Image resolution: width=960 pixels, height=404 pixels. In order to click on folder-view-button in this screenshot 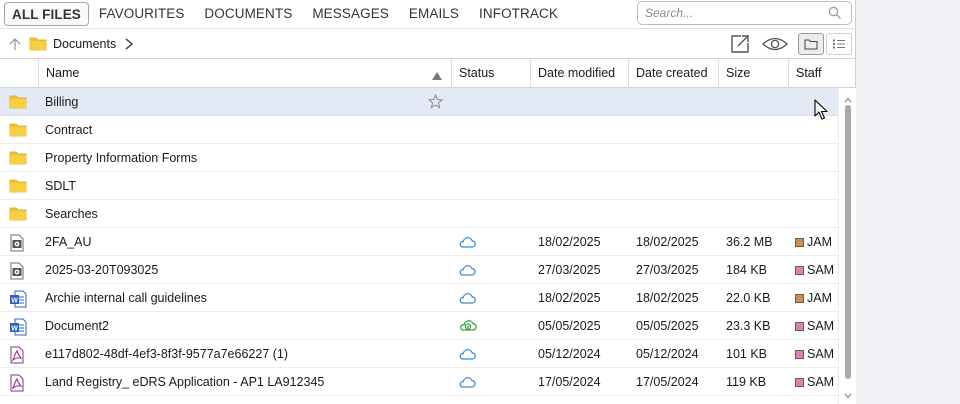, I will do `click(811, 44)`.